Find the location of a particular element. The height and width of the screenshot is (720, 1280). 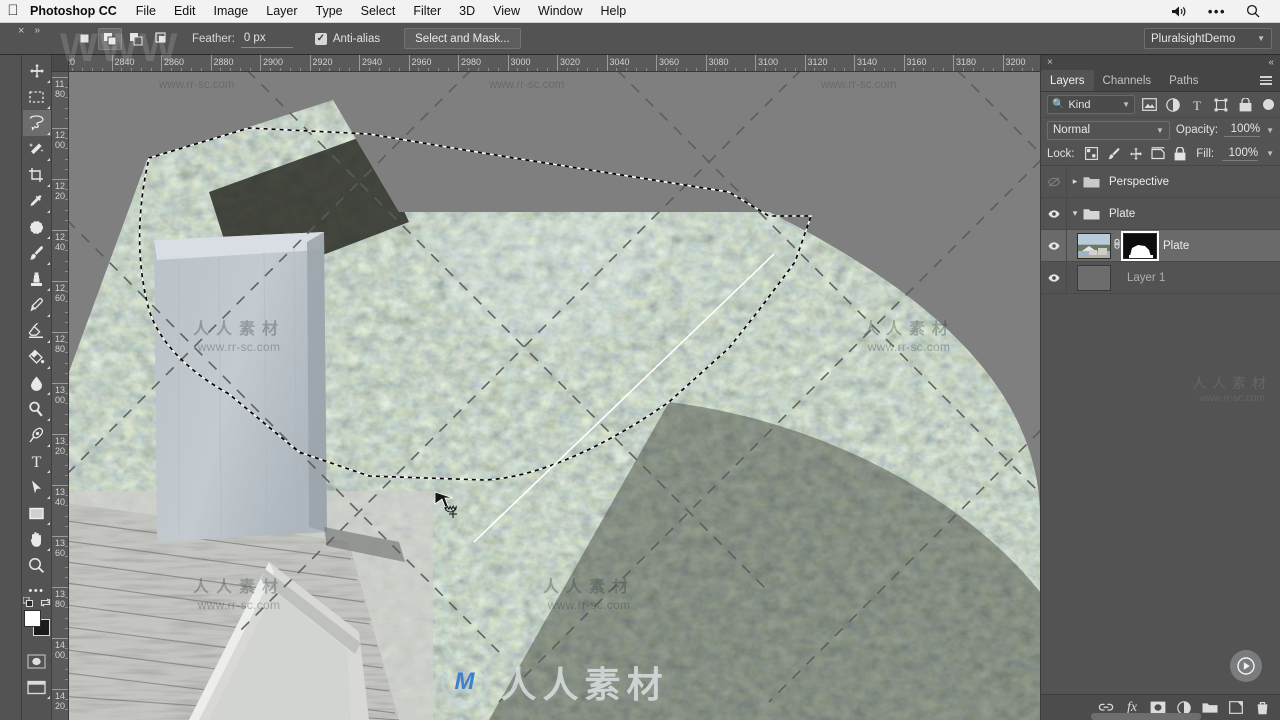

workspace-selector: PluralsightDemo ▼ is located at coordinates (1208, 38).